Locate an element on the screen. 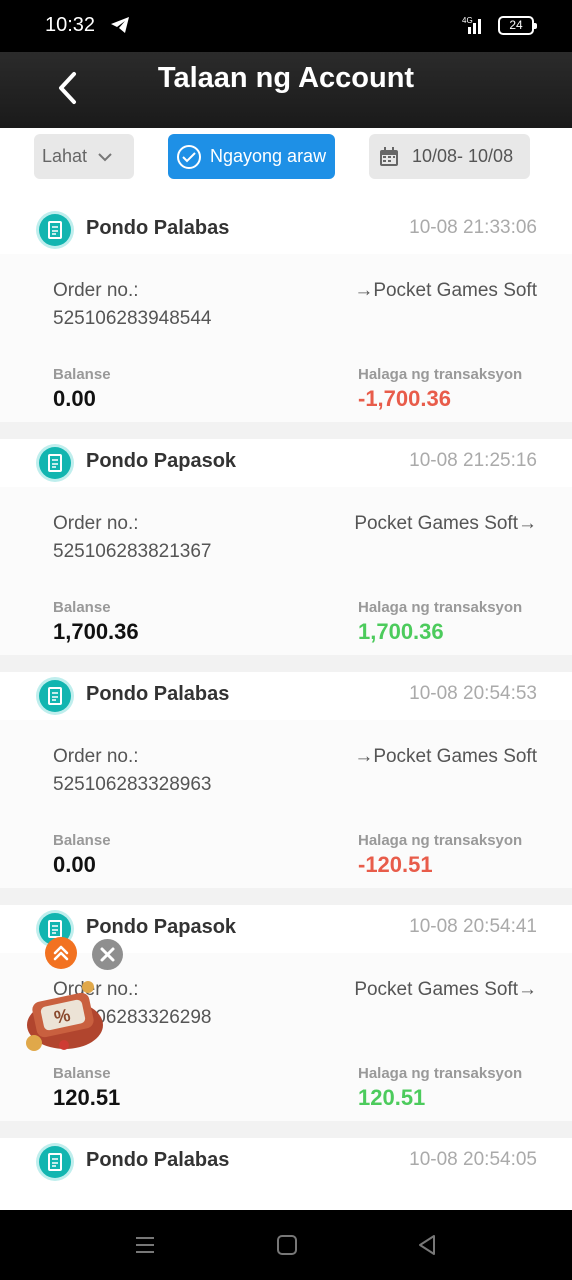 The image size is (572, 1280). battery-icon: 24 is located at coordinates (517, 25).